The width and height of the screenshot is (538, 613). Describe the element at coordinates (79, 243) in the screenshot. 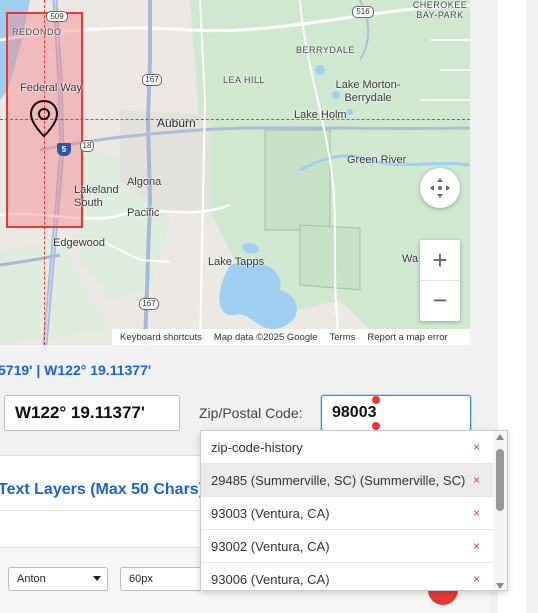

I see `place-edgewood: Edgewood` at that location.